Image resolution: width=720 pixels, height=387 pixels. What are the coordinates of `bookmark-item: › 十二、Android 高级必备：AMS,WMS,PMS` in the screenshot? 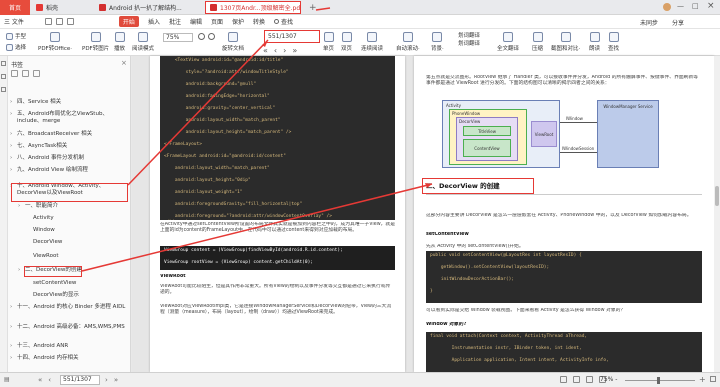 It's located at (68, 327).